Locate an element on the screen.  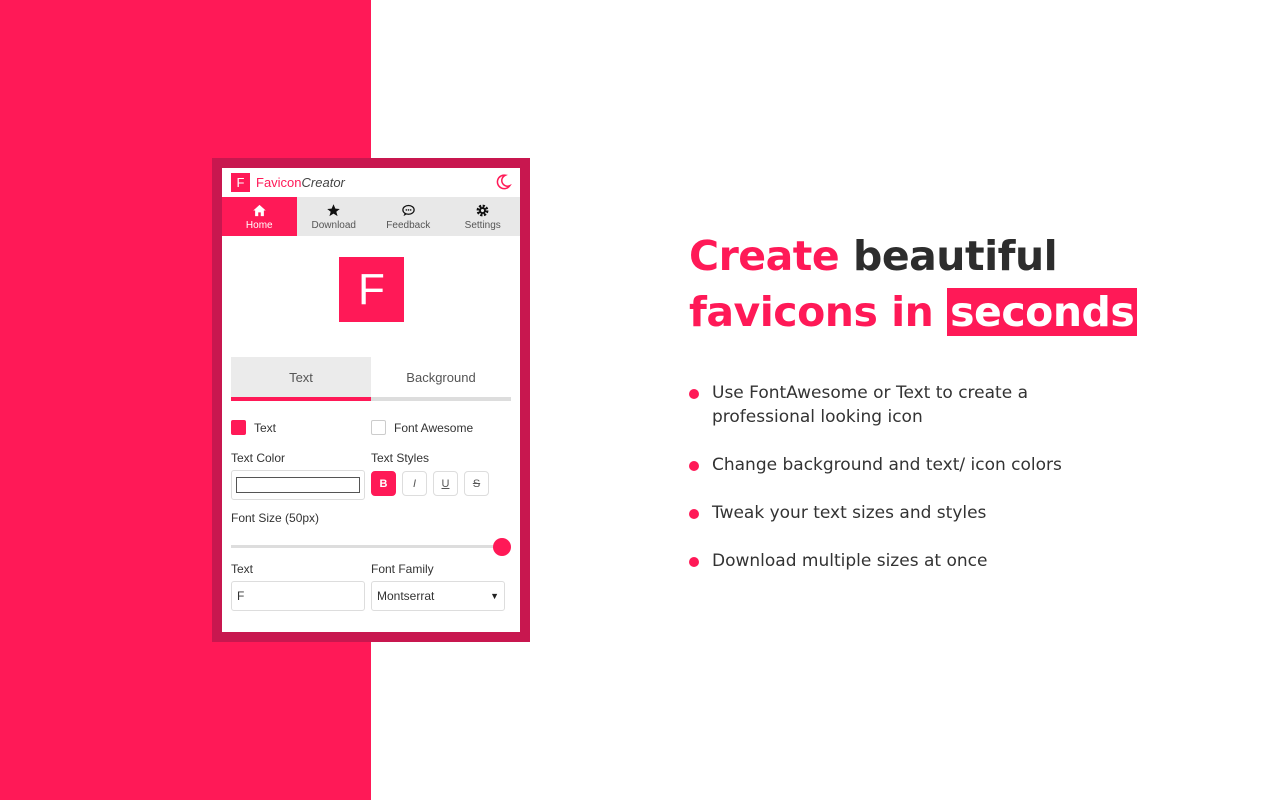
text-color-picker is located at coordinates (298, 485).